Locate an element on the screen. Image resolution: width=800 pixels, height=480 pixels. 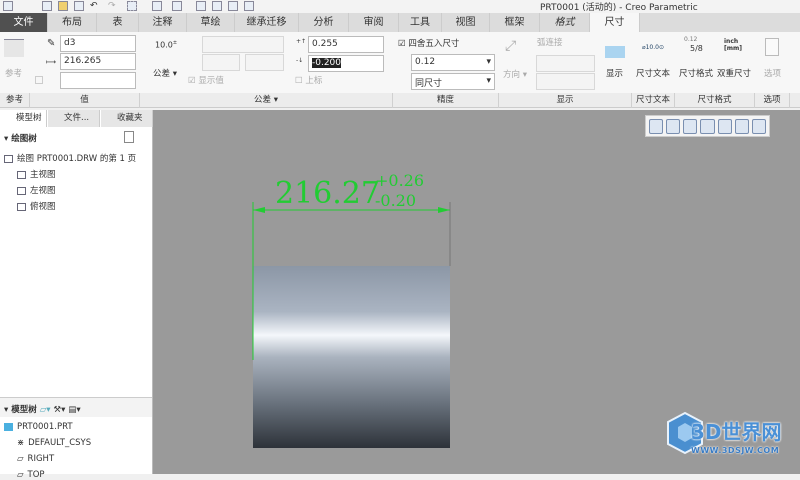
tolerance-grade-select is located at coordinates (264, 62).